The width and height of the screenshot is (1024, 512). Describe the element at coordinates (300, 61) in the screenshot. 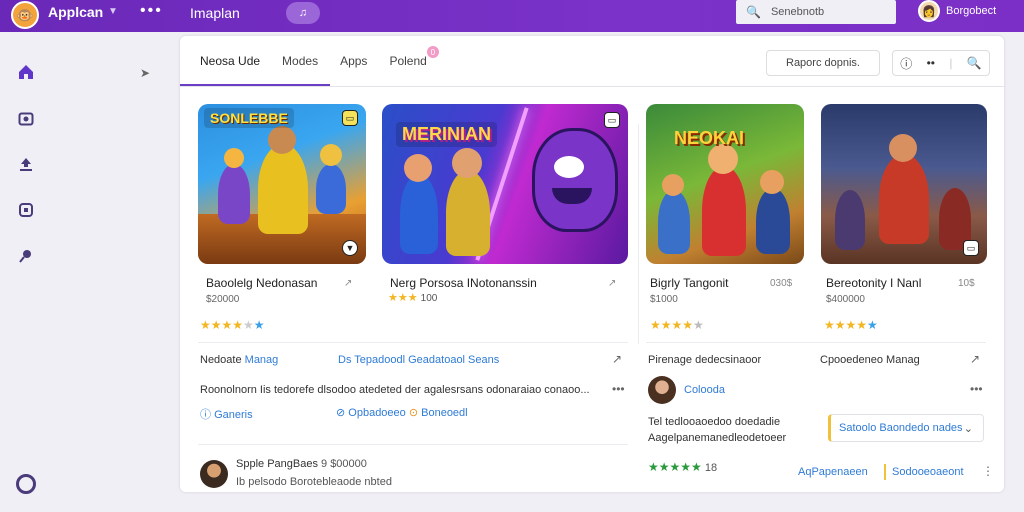

I see `tab-modes: Modes` at that location.